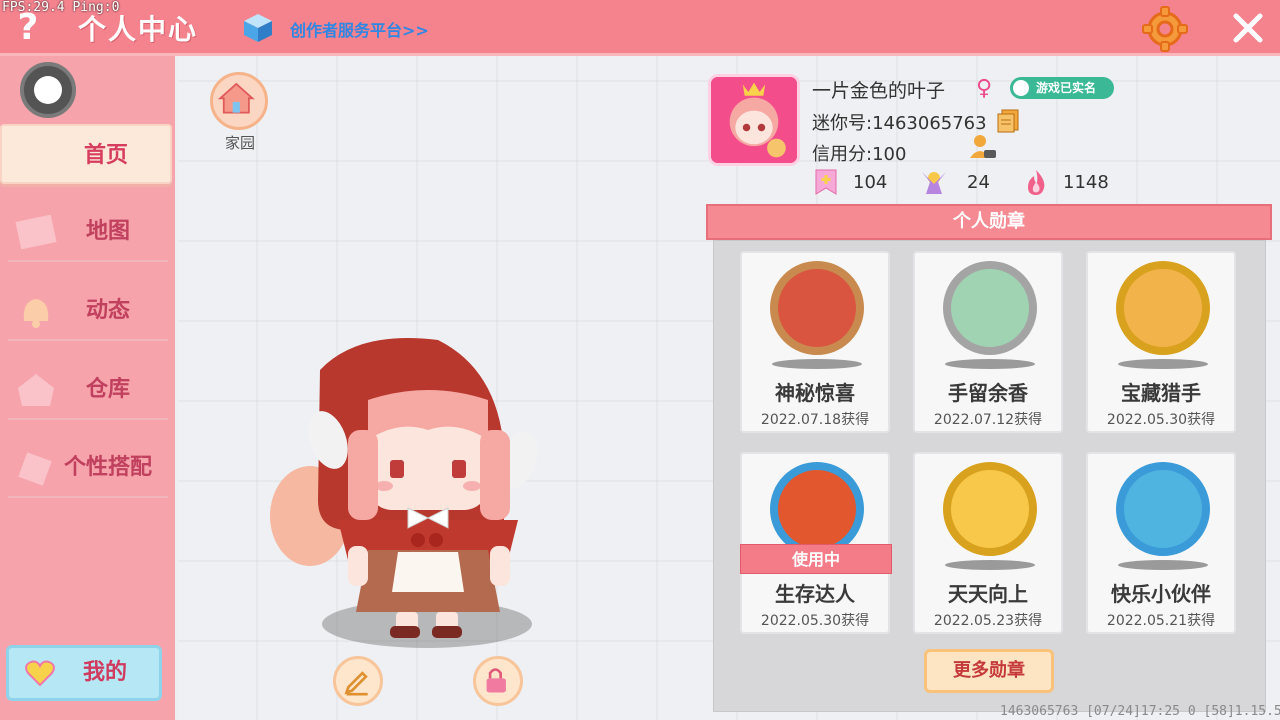 This screenshot has height=720, width=1280. What do you see at coordinates (815, 420) in the screenshot?
I see `badge-date: 2022.07.18获得` at bounding box center [815, 420].